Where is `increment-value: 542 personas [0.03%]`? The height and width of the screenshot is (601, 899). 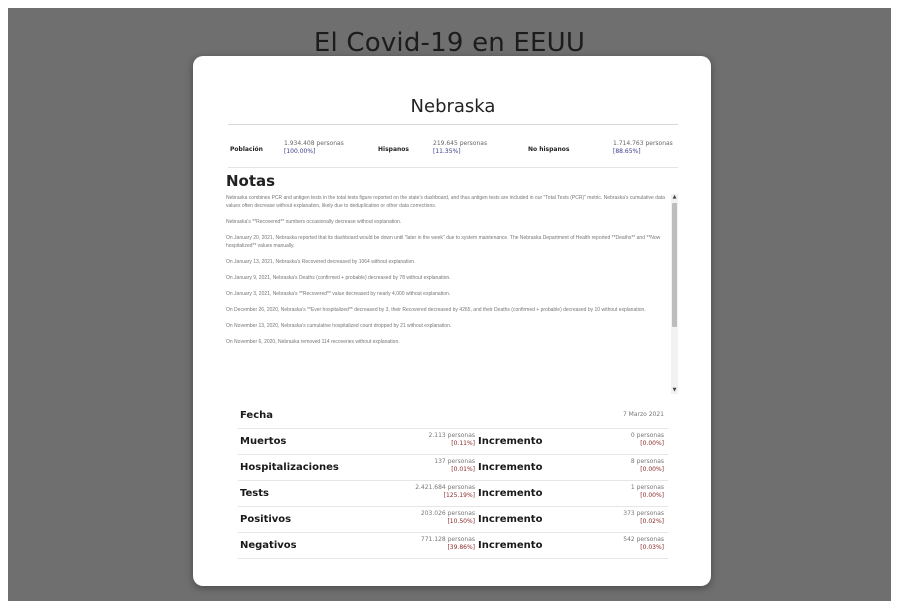
increment-value: 542 personas [0.03%] is located at coordinates (643, 543).